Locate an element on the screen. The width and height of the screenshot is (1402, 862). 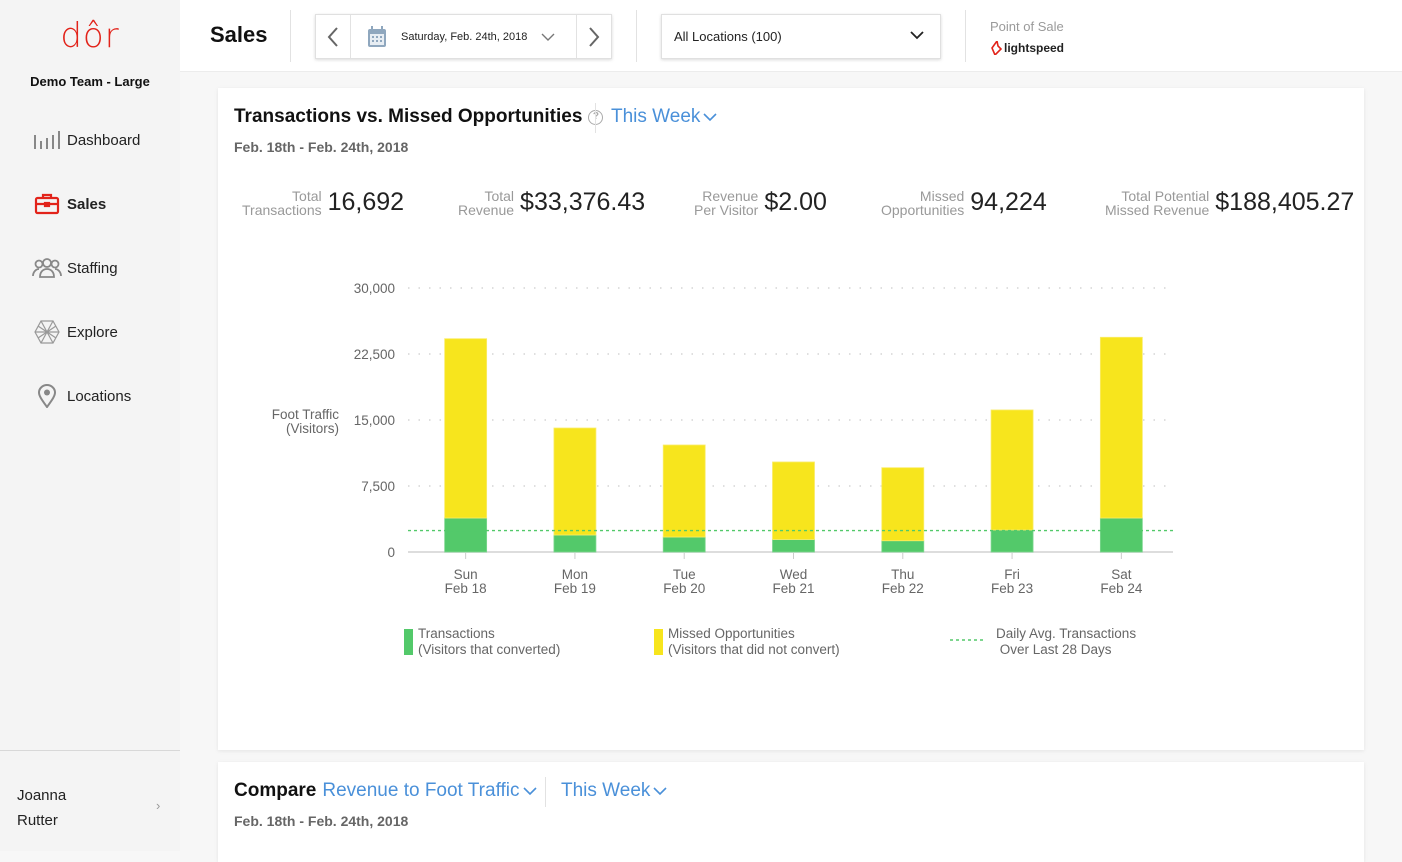
x-tick-label-day: Sun is located at coordinates (466, 574).